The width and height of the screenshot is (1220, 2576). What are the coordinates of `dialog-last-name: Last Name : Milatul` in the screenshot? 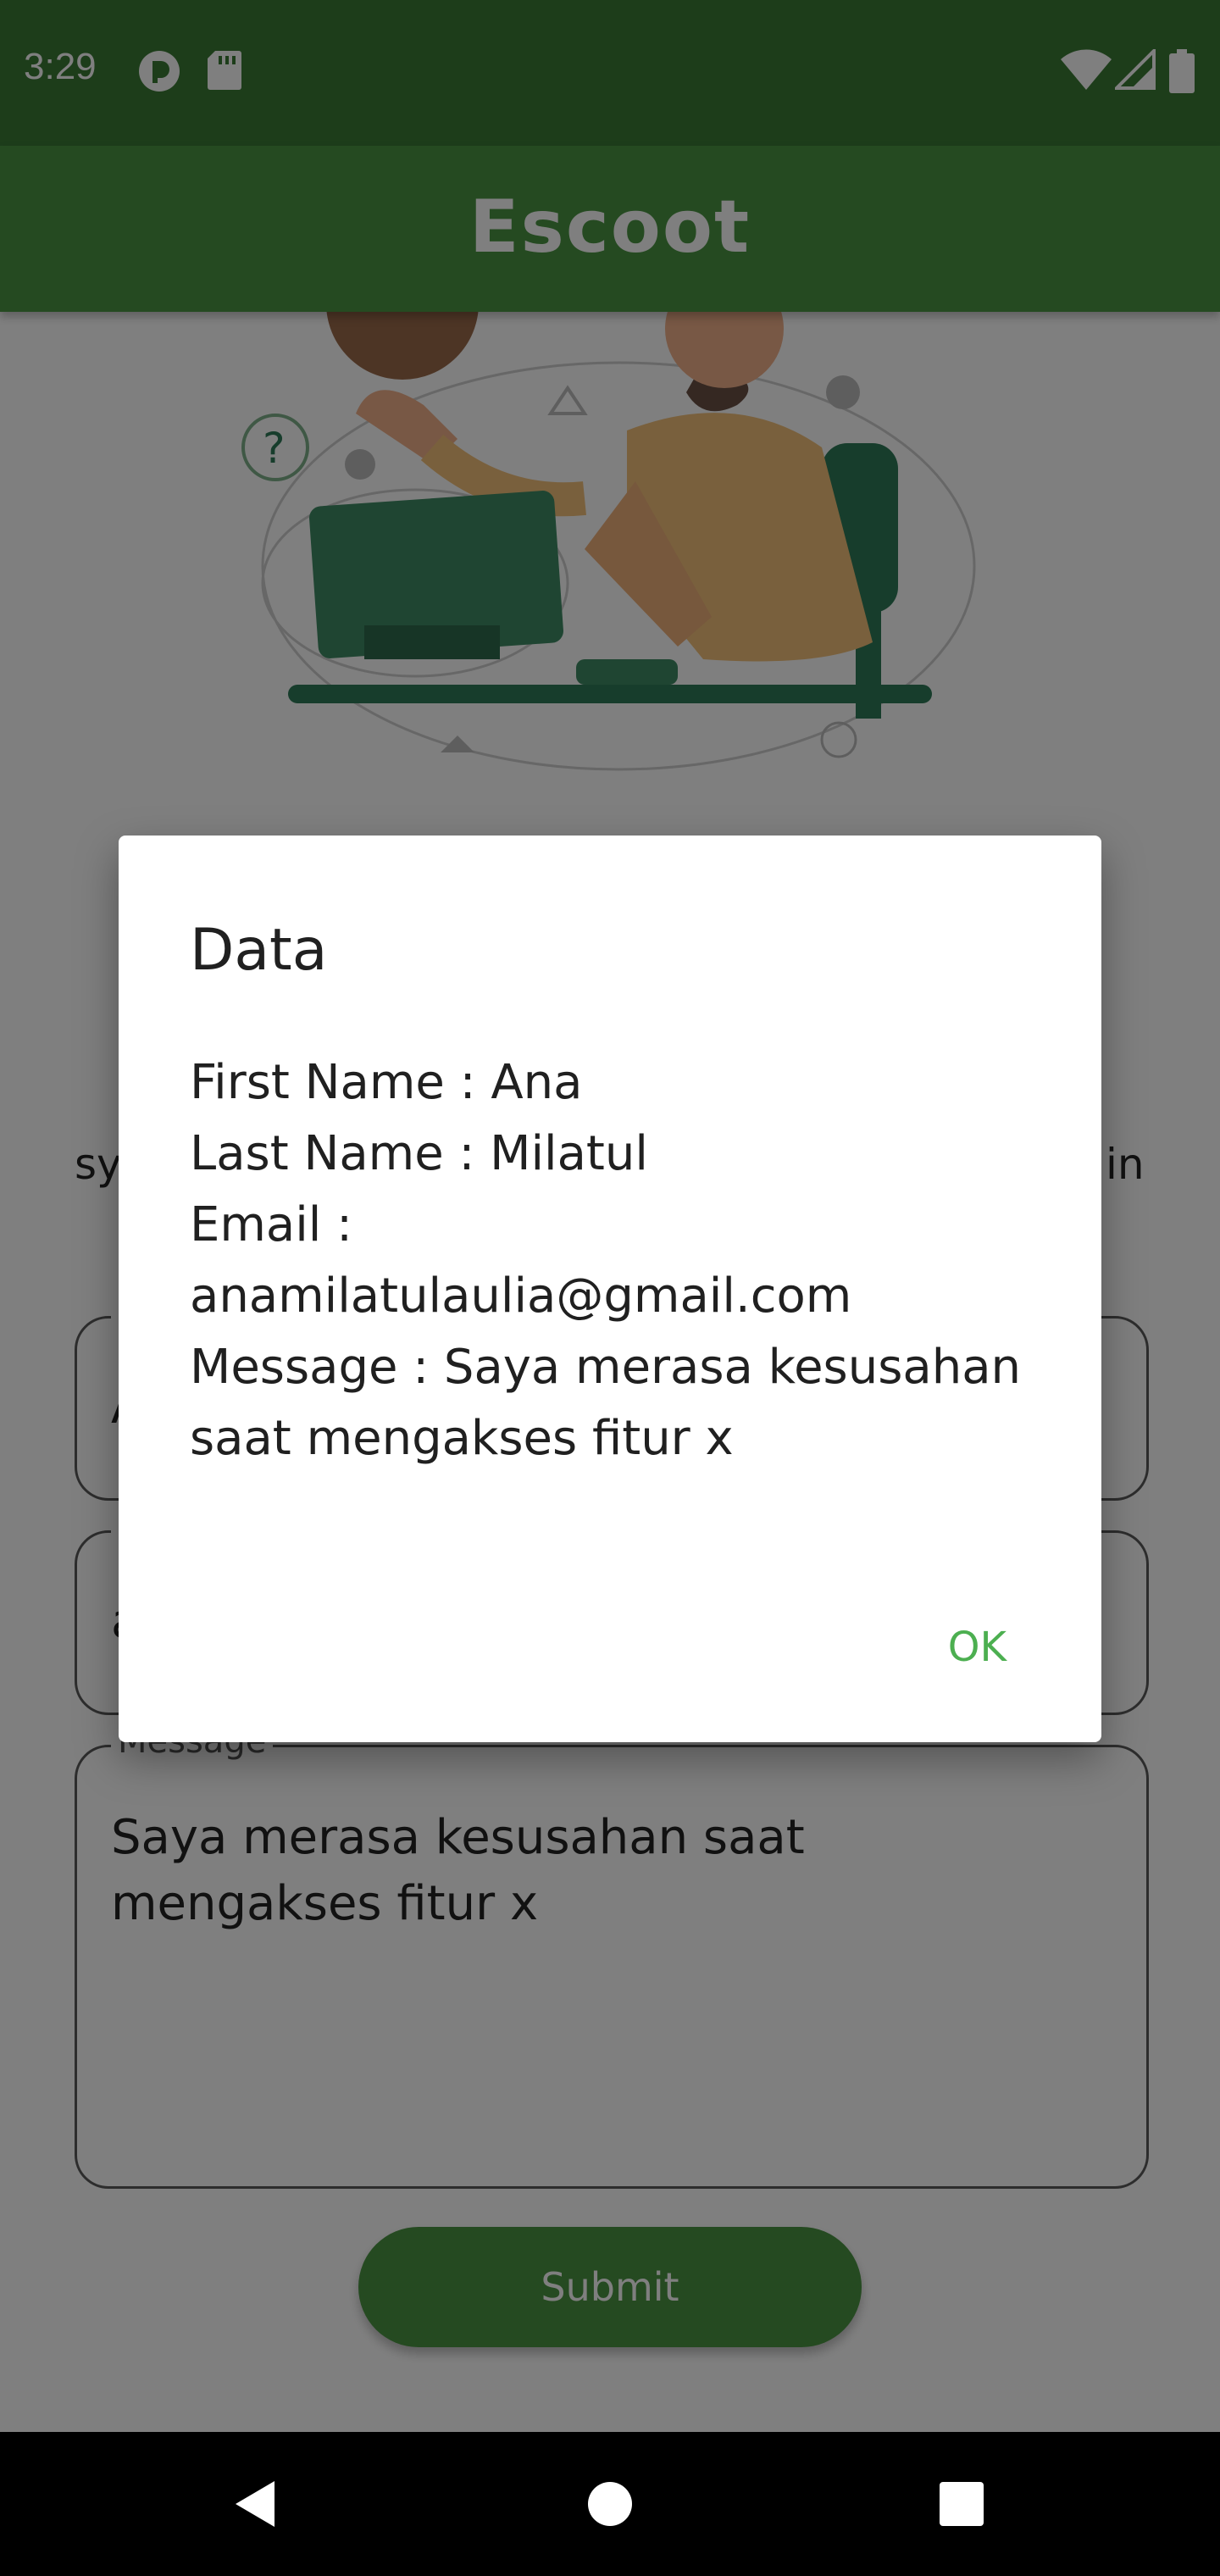 It's located at (419, 1153).